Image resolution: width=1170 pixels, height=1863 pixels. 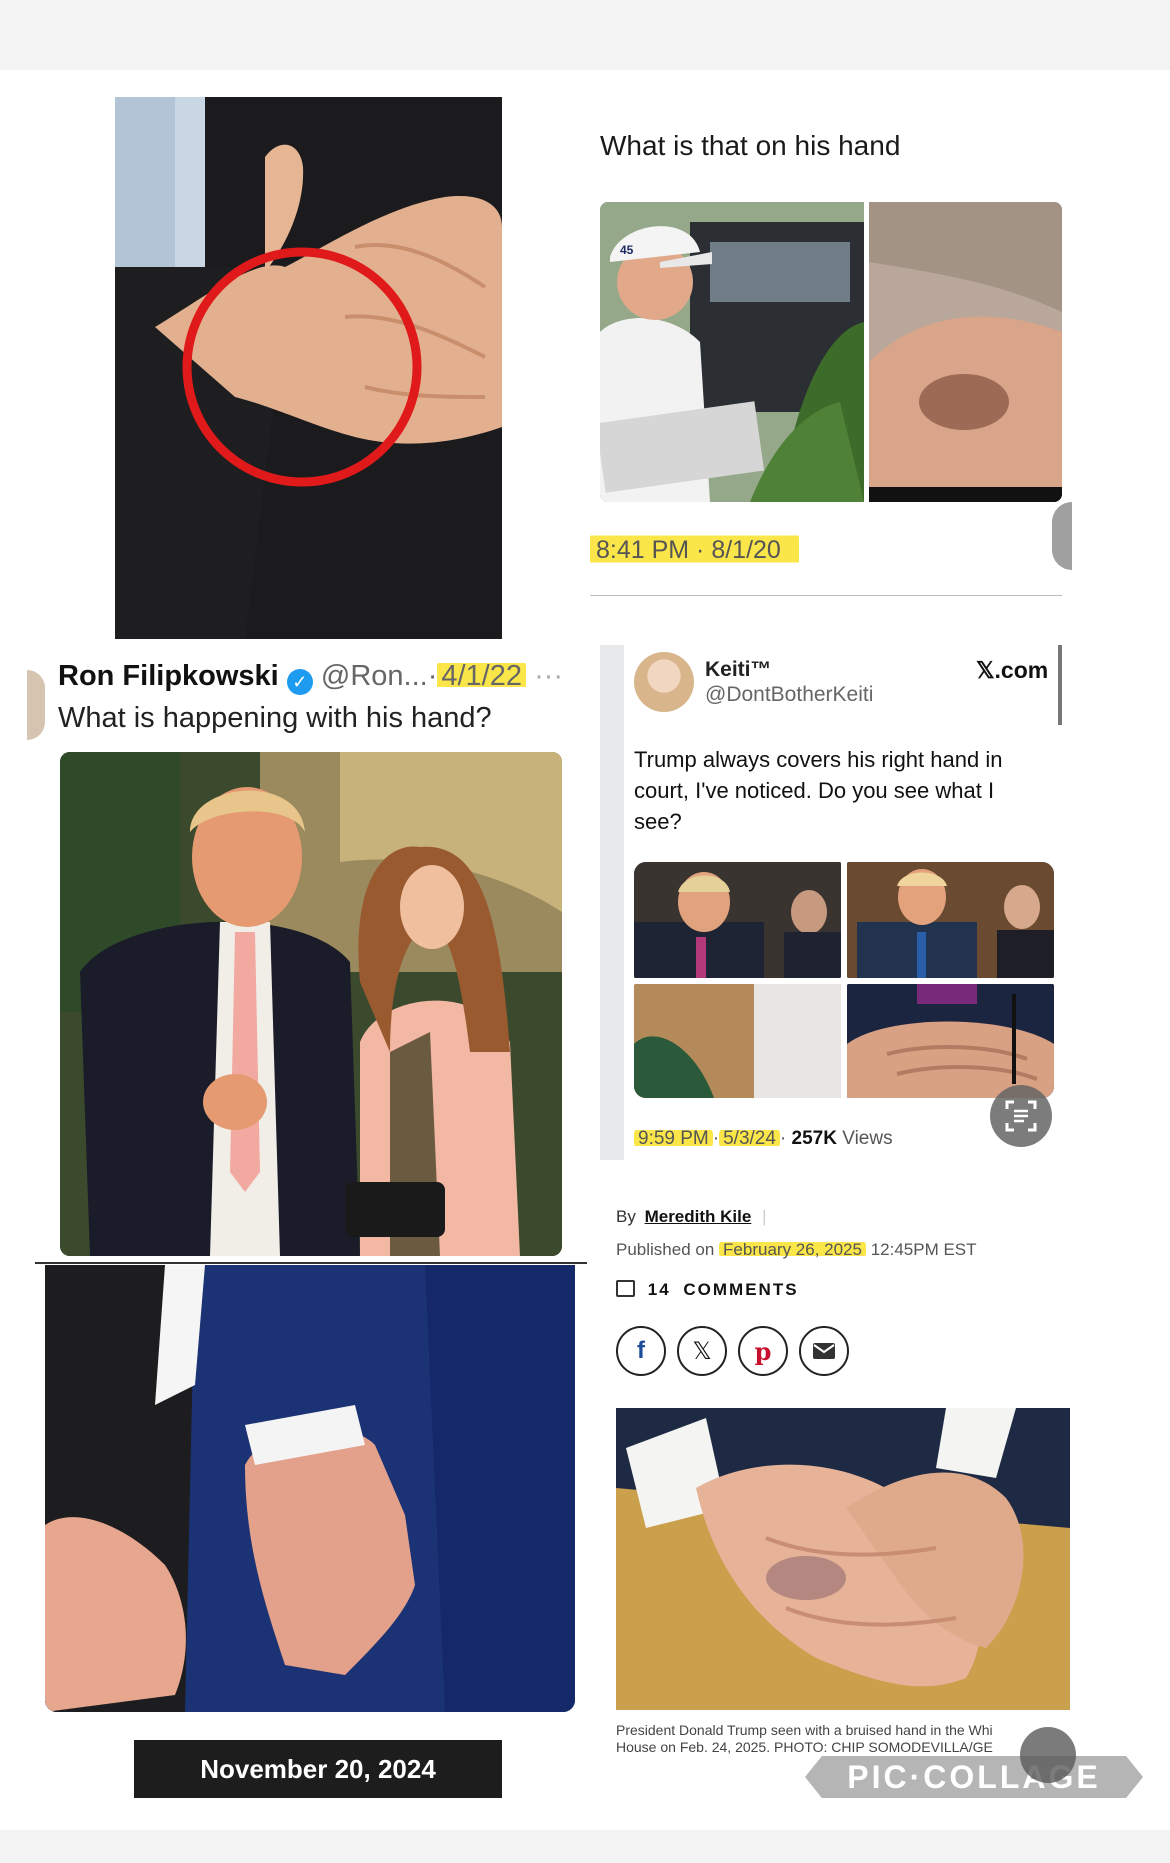 I want to click on x-icon: 𝕏, so click(x=702, y=1351).